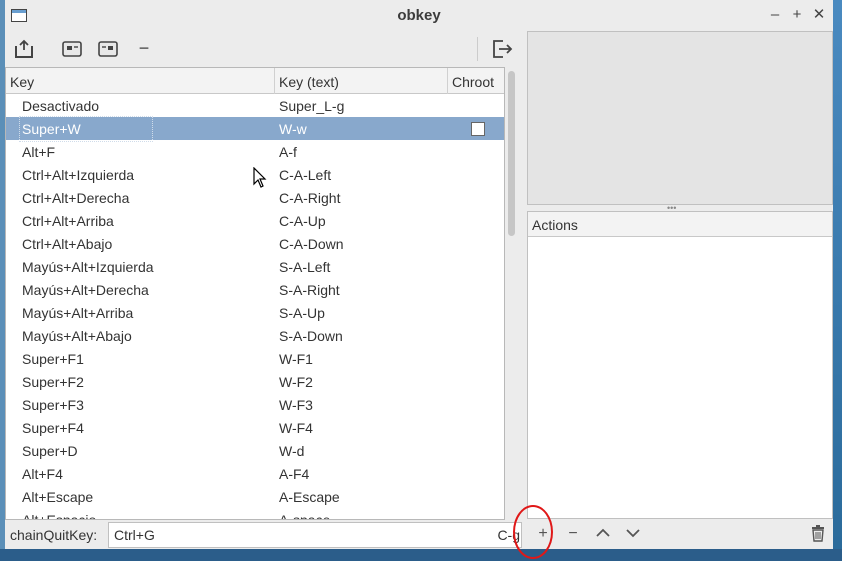 The image size is (842, 561). What do you see at coordinates (309, 290) in the screenshot?
I see `row-key-text: S-A-Right` at bounding box center [309, 290].